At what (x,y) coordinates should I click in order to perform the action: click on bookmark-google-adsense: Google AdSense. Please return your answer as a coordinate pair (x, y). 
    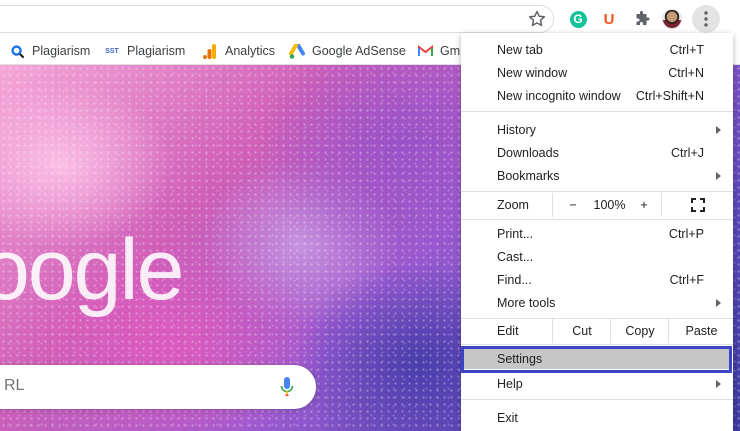
    Looking at the image, I should click on (347, 51).